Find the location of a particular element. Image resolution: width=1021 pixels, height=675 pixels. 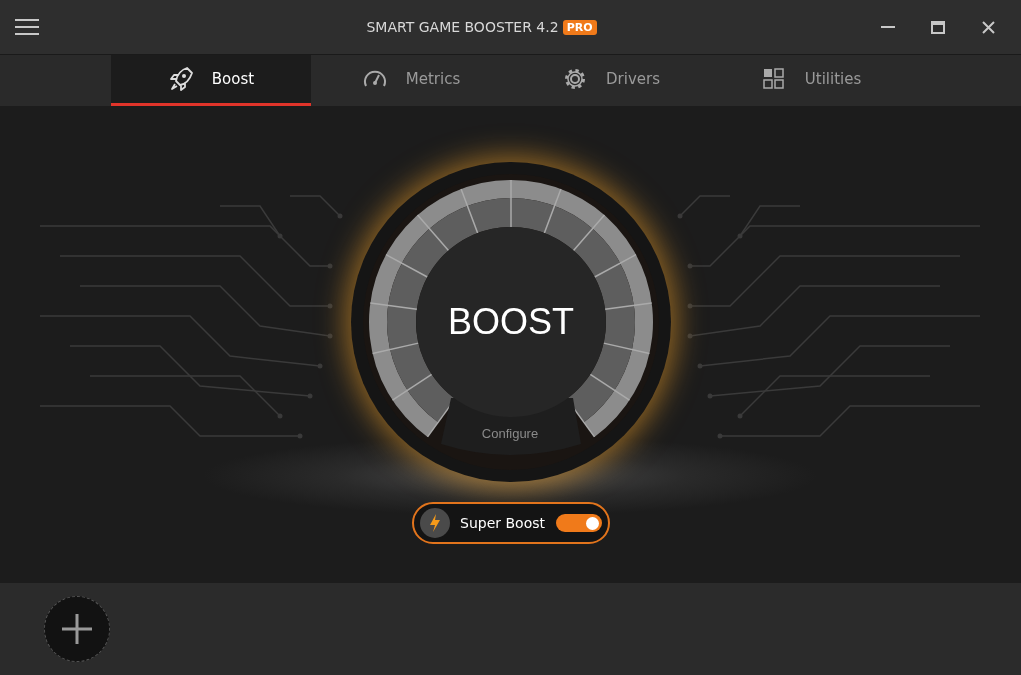

grid-icon is located at coordinates (773, 79).